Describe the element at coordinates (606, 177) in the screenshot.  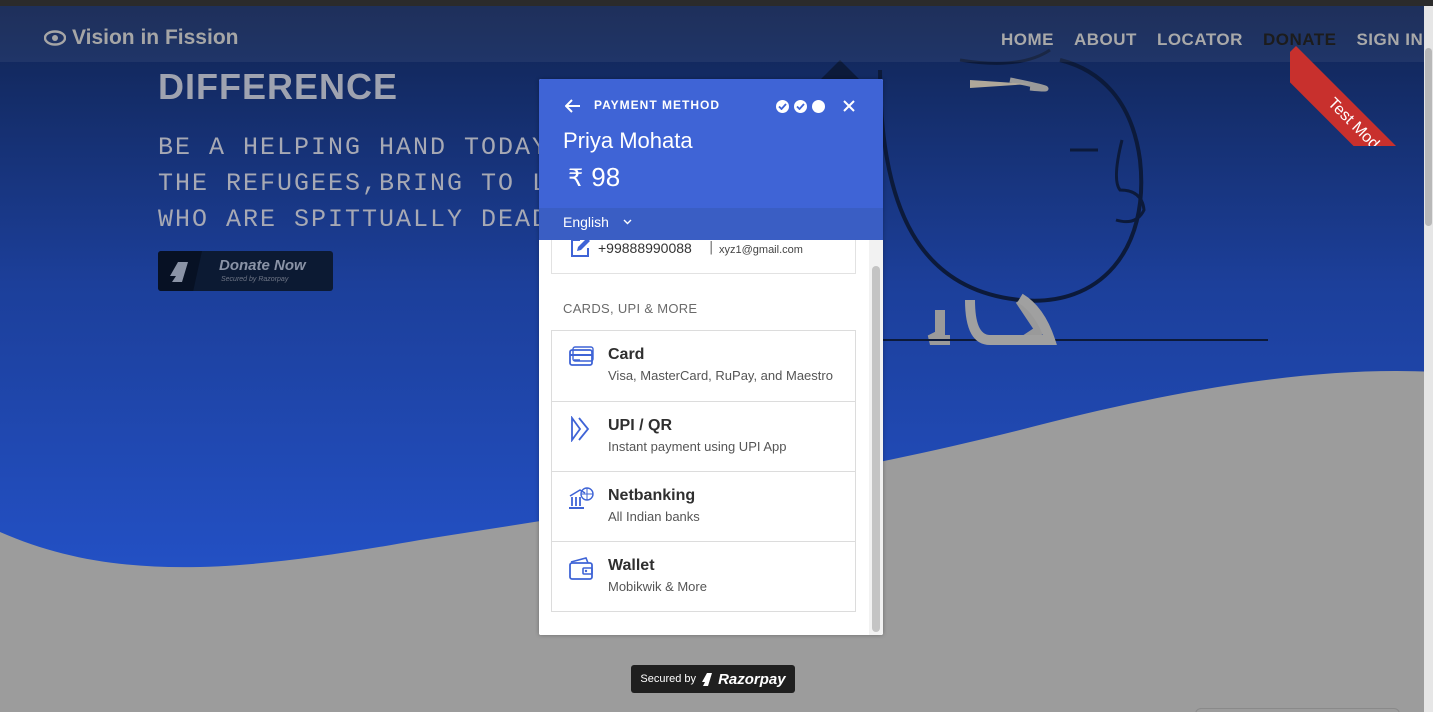
I see `amount-value: 98` at that location.